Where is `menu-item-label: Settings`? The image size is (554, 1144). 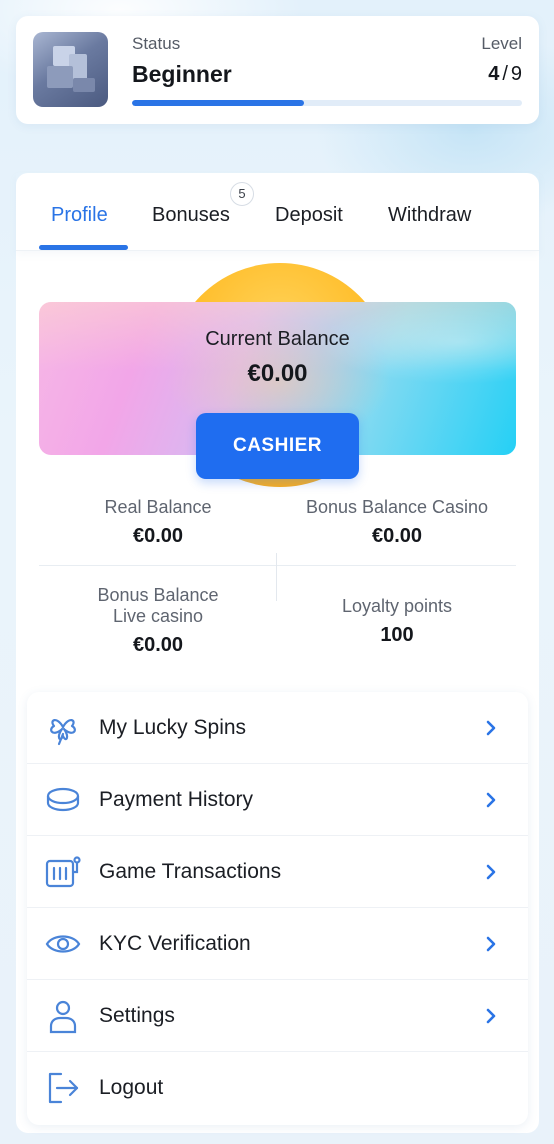 menu-item-label: Settings is located at coordinates (137, 1015).